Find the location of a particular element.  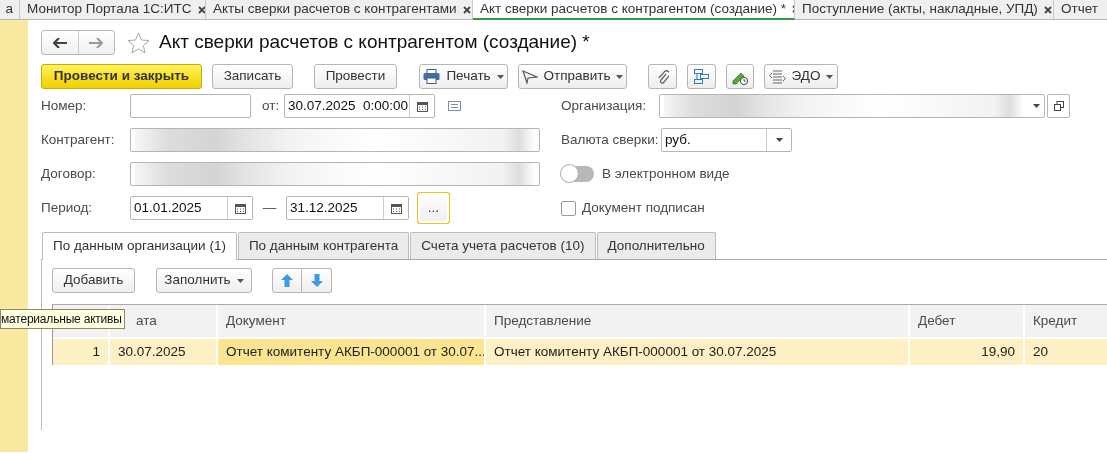

table-cell: 1 is located at coordinates (81, 352).